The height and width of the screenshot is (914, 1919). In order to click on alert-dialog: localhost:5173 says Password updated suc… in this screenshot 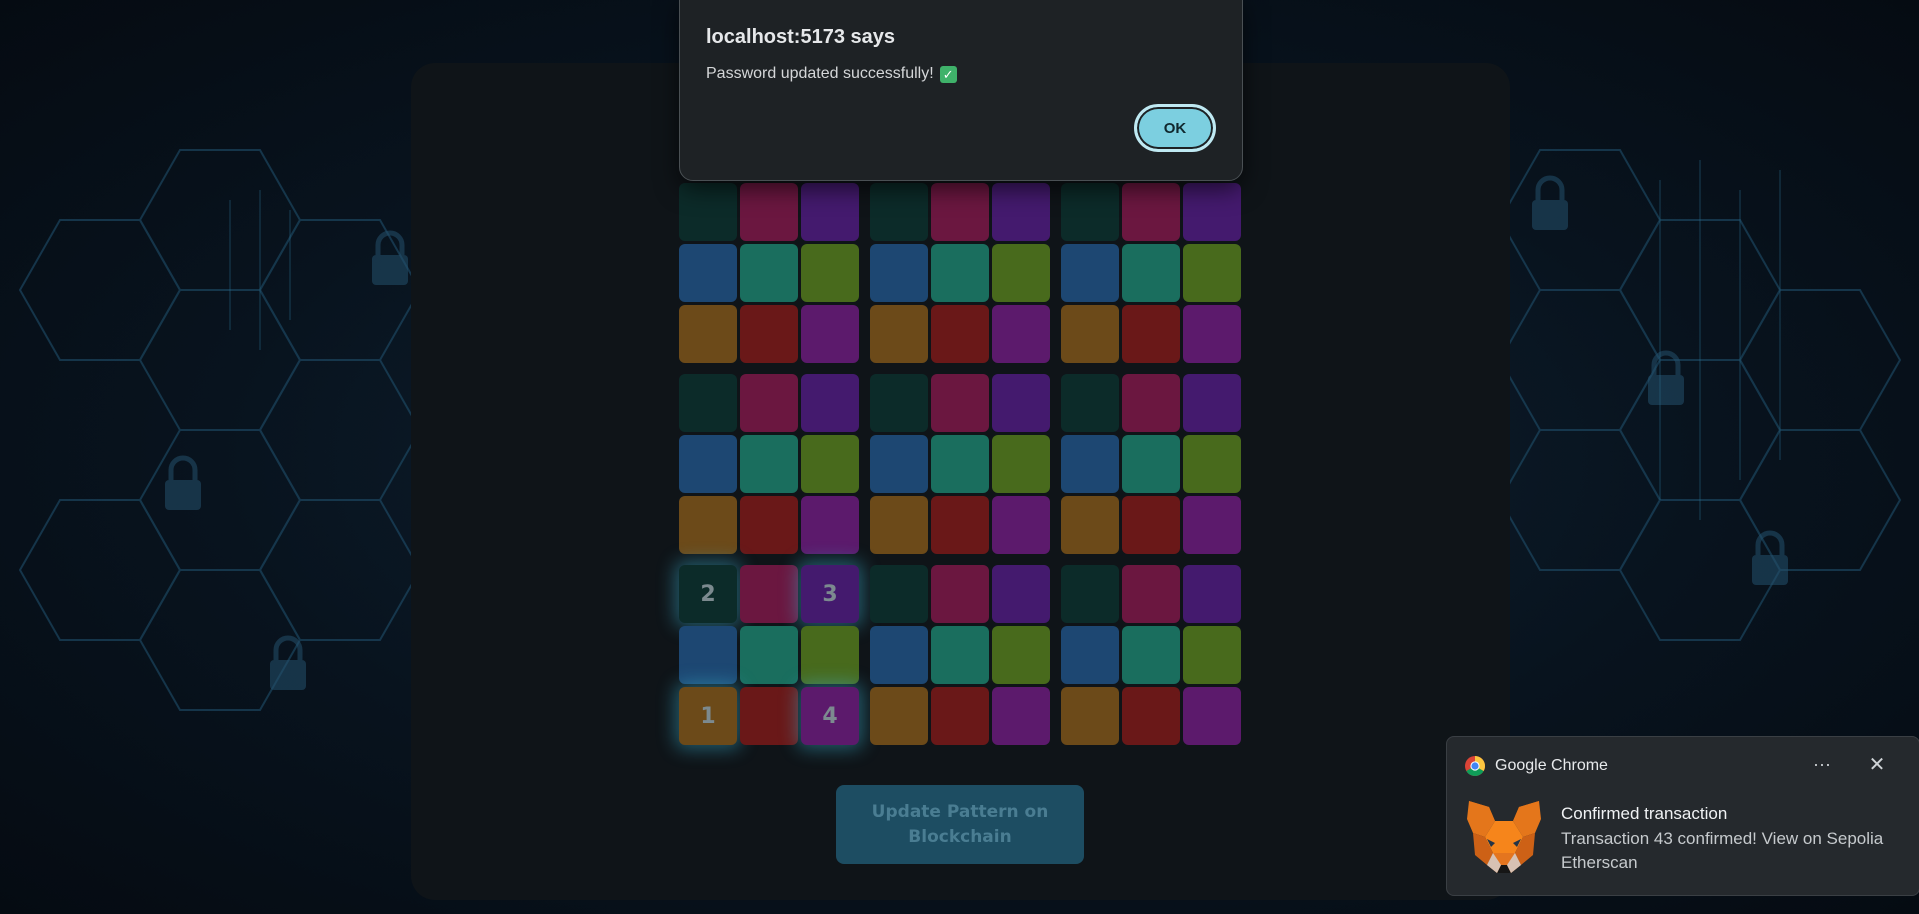, I will do `click(961, 90)`.